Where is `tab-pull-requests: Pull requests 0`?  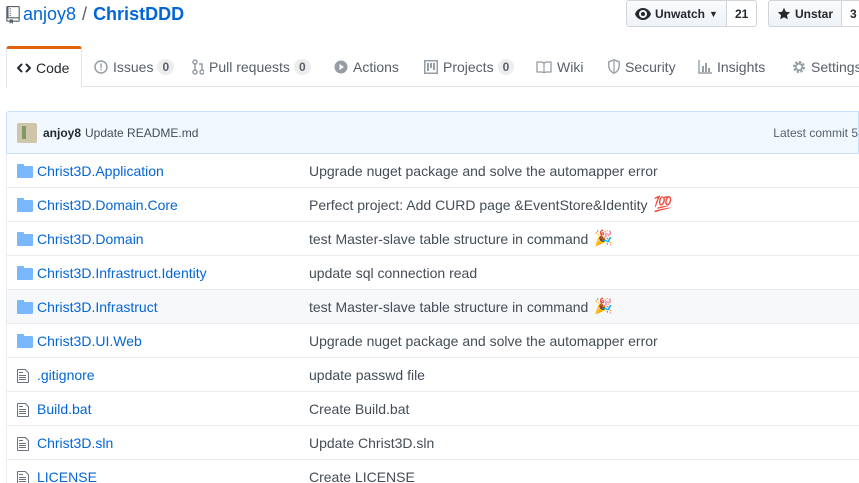 tab-pull-requests: Pull requests 0 is located at coordinates (251, 66).